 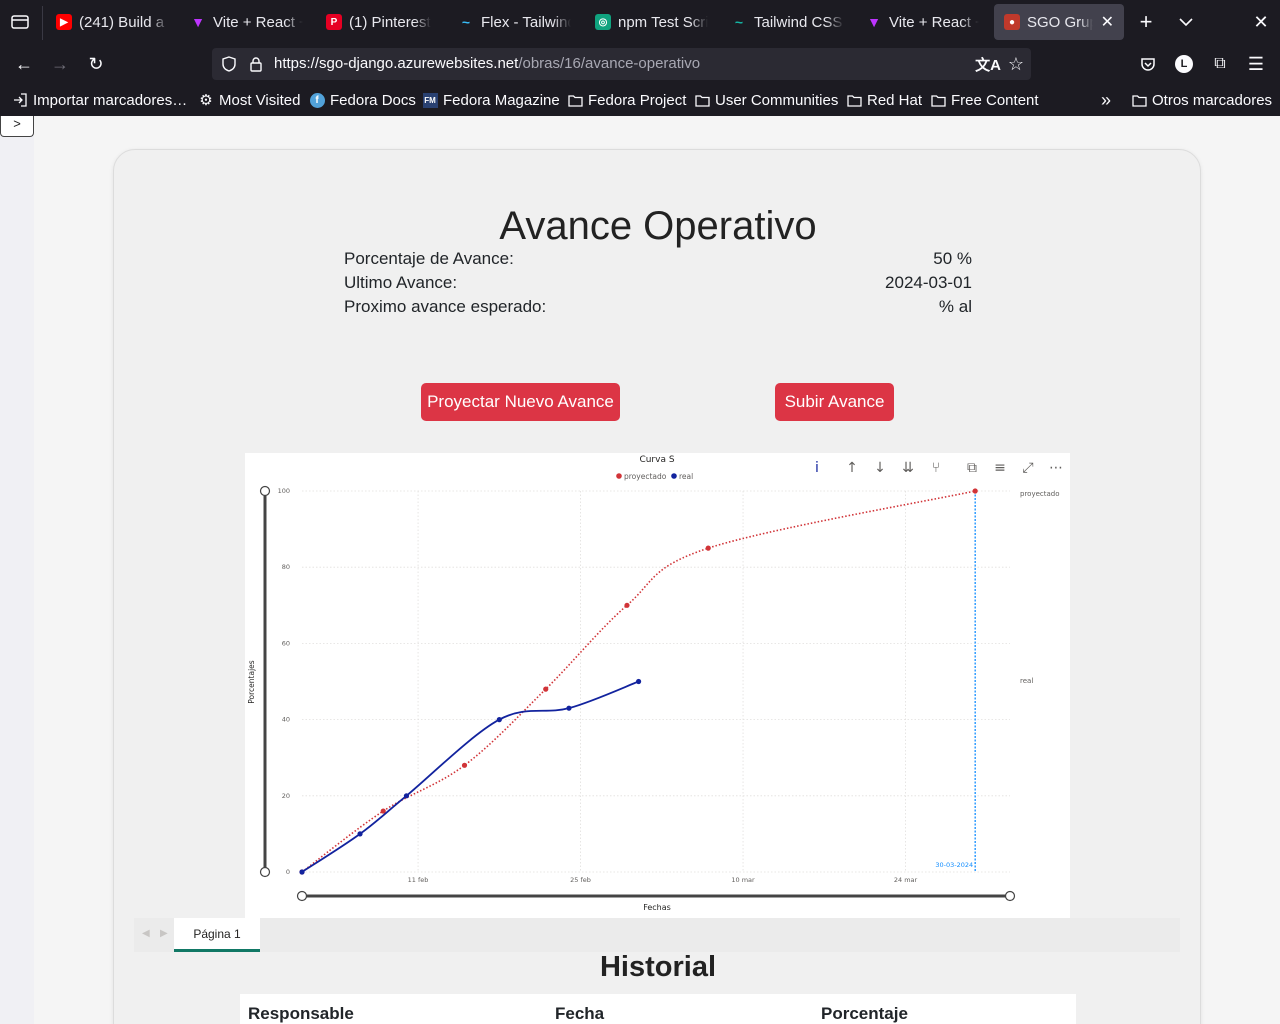 What do you see at coordinates (1261, 22) in the screenshot?
I see `close-window-button: ✕` at bounding box center [1261, 22].